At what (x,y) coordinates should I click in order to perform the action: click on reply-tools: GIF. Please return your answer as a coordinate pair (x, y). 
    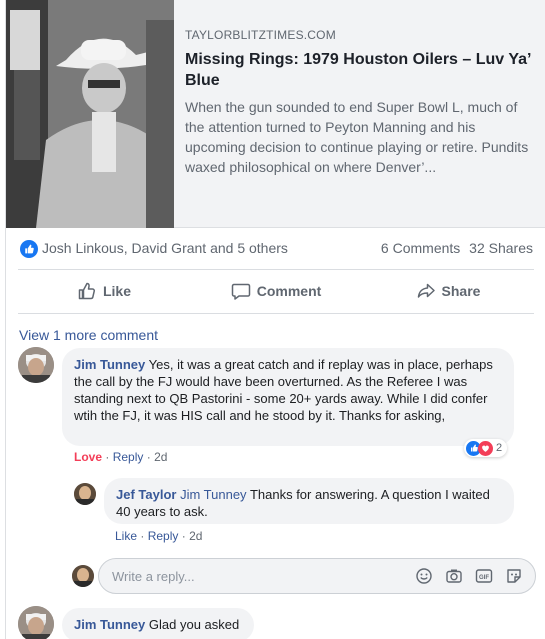
    Looking at the image, I should click on (469, 576).